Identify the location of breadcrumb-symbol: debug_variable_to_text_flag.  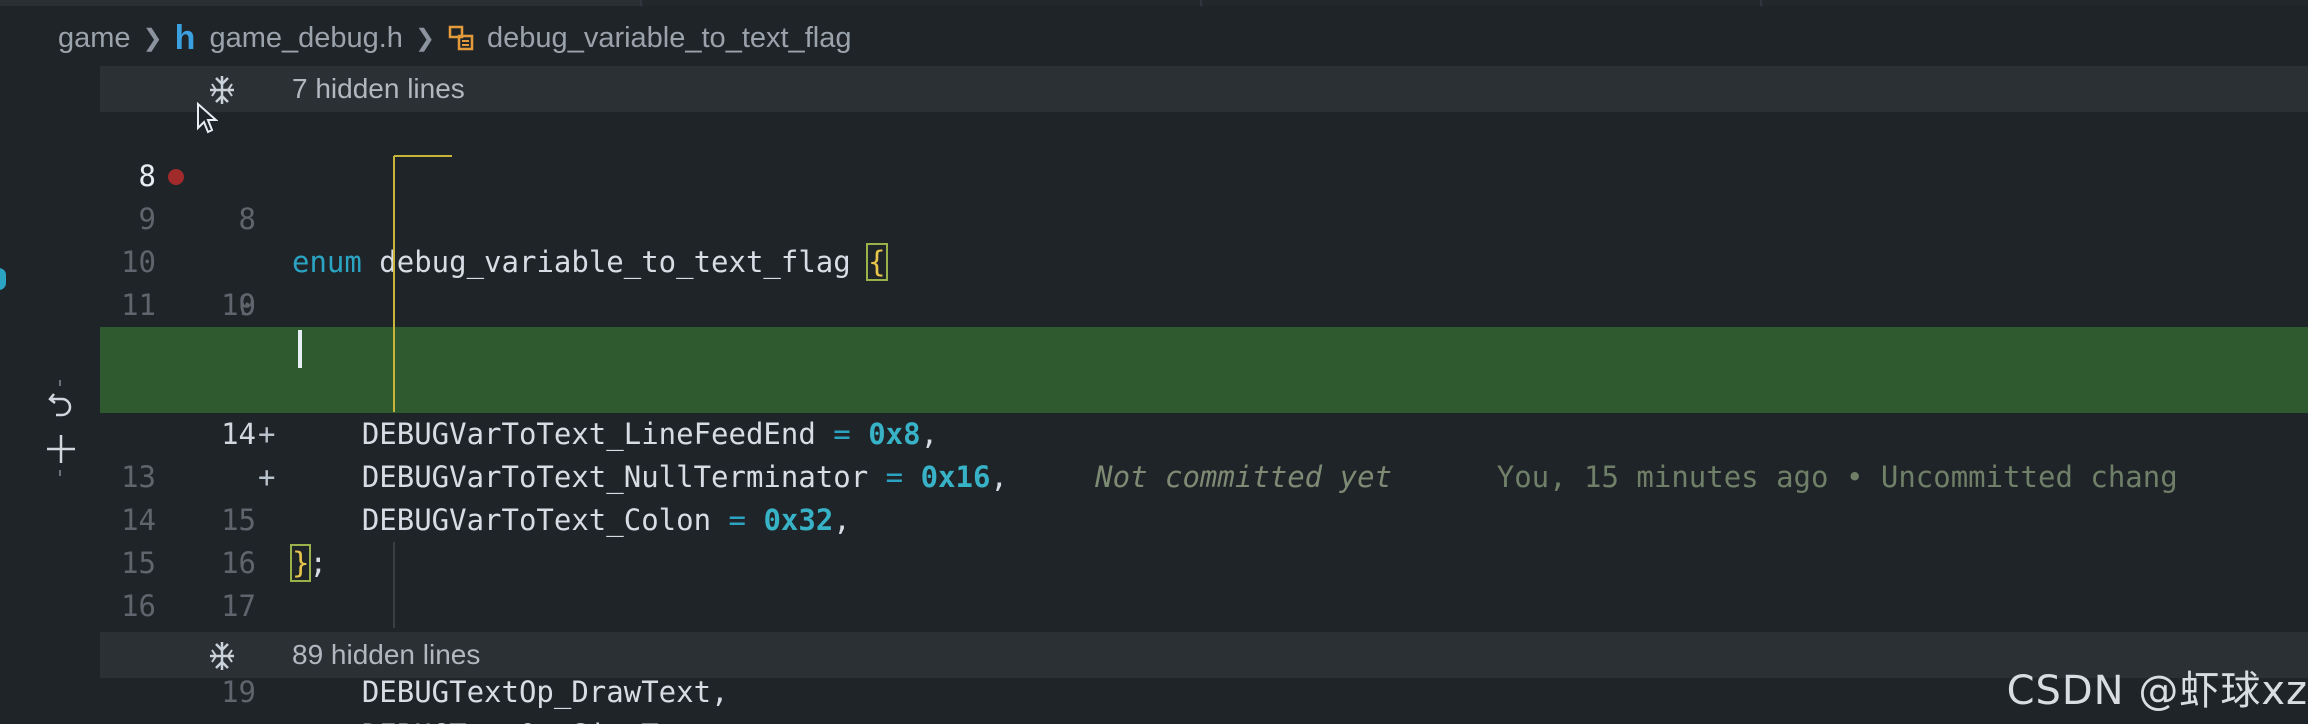
(669, 38).